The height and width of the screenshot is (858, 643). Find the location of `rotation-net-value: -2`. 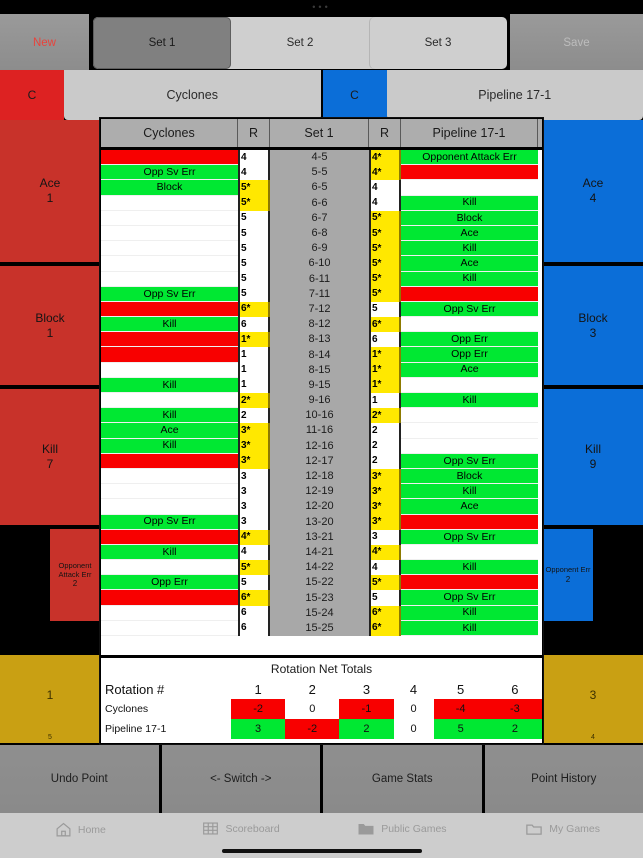

rotation-net-value: -2 is located at coordinates (258, 709).